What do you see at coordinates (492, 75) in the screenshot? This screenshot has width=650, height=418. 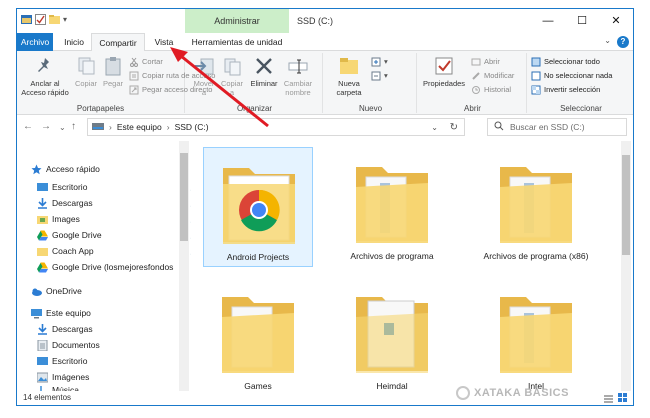 I see `edit-button: Modificar` at bounding box center [492, 75].